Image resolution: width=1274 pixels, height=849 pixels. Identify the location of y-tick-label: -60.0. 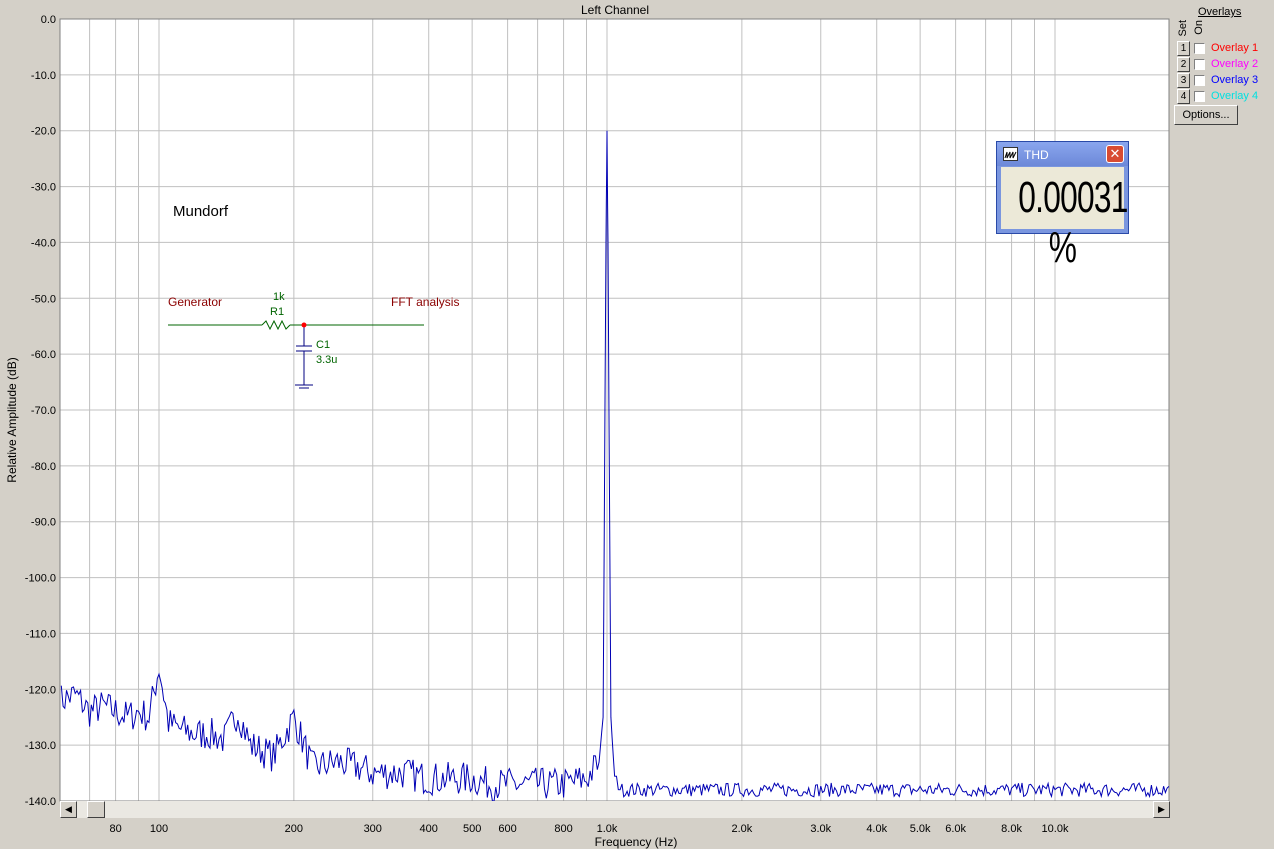
(43, 355).